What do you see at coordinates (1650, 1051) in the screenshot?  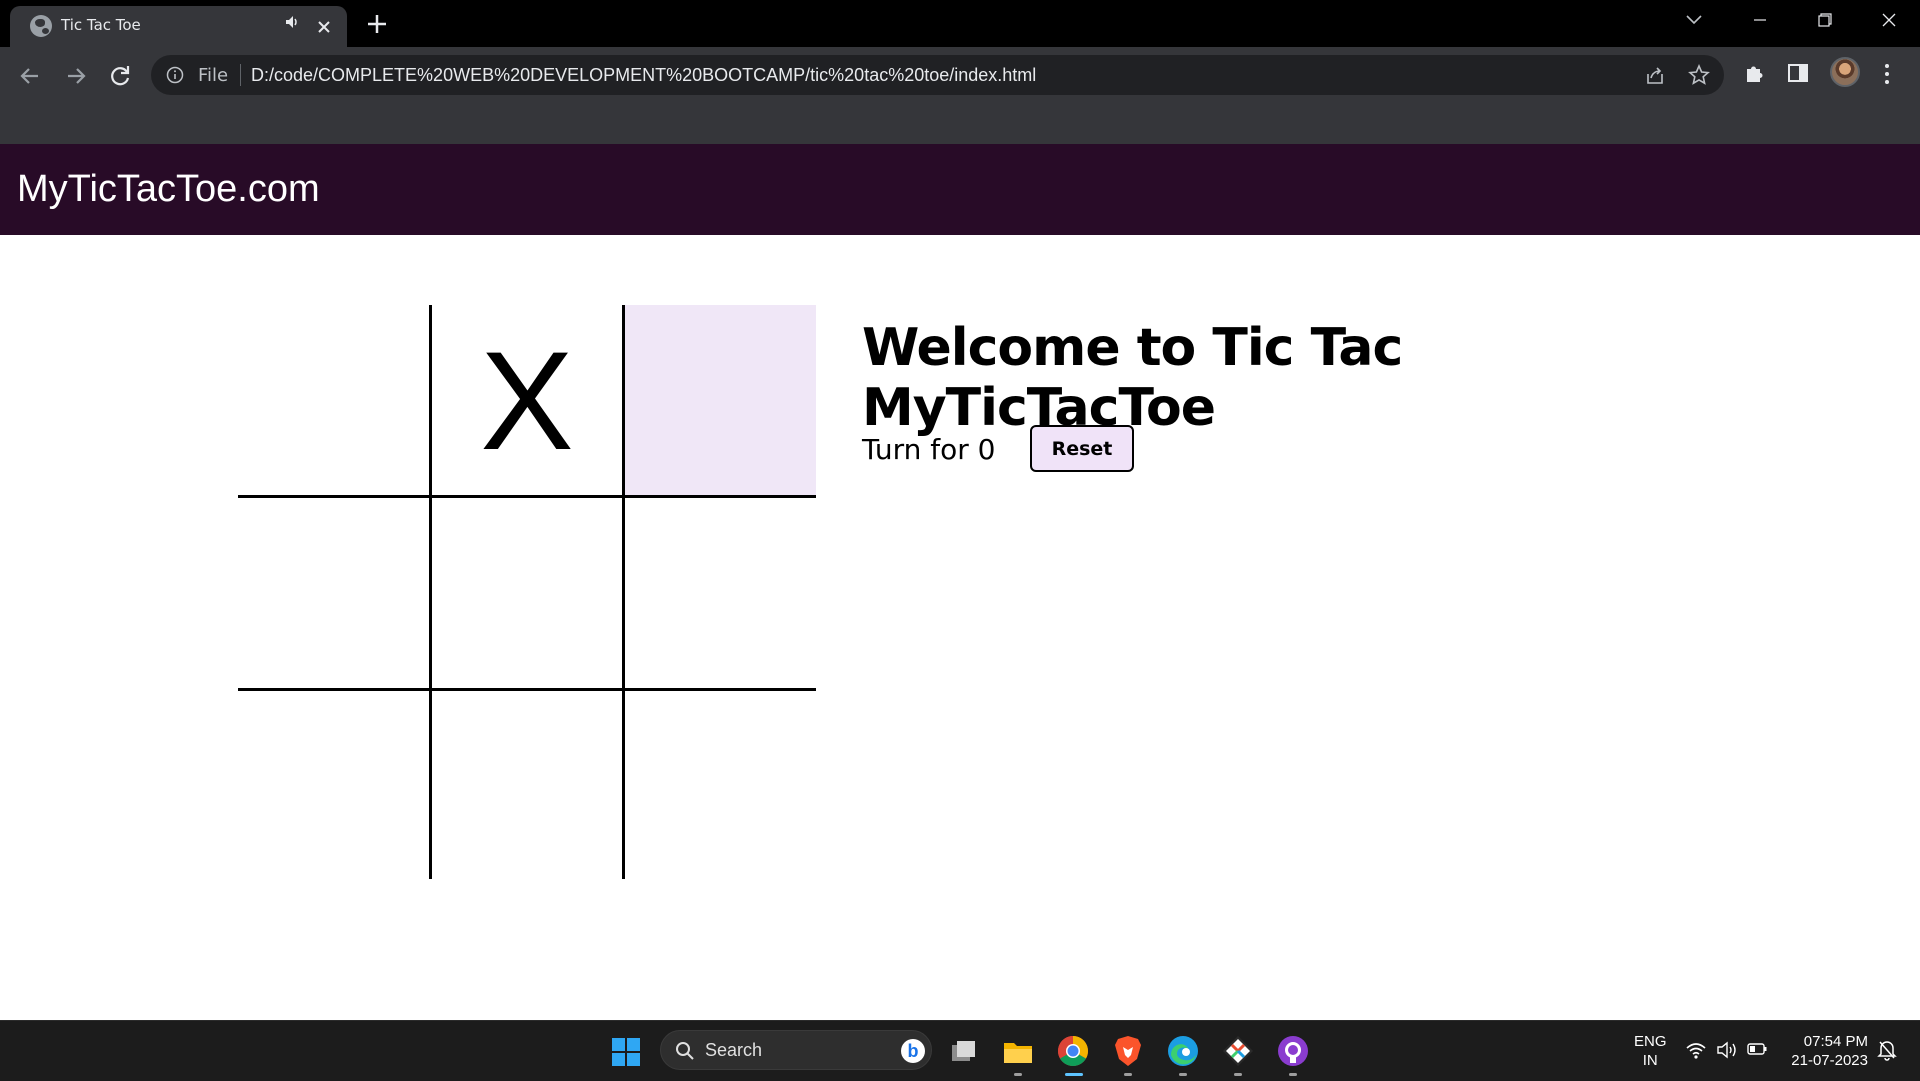 I see `language-indicator: ENG IN` at bounding box center [1650, 1051].